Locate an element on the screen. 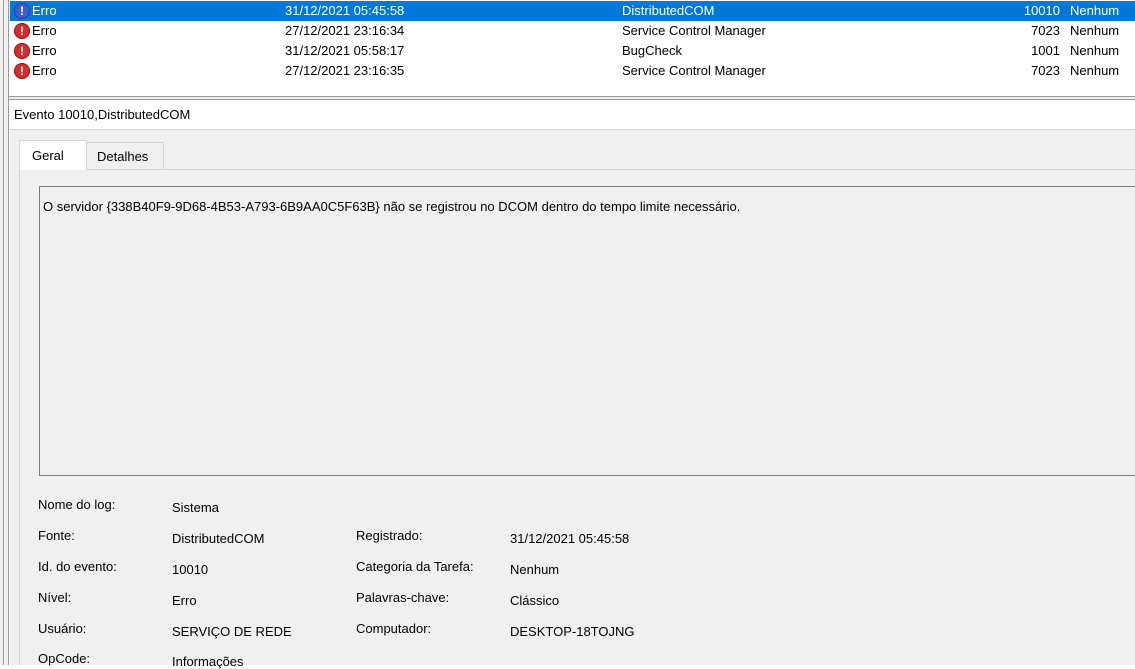 This screenshot has width=1135, height=669. computer-value: DESKTOP-18TOJNG is located at coordinates (572, 631).